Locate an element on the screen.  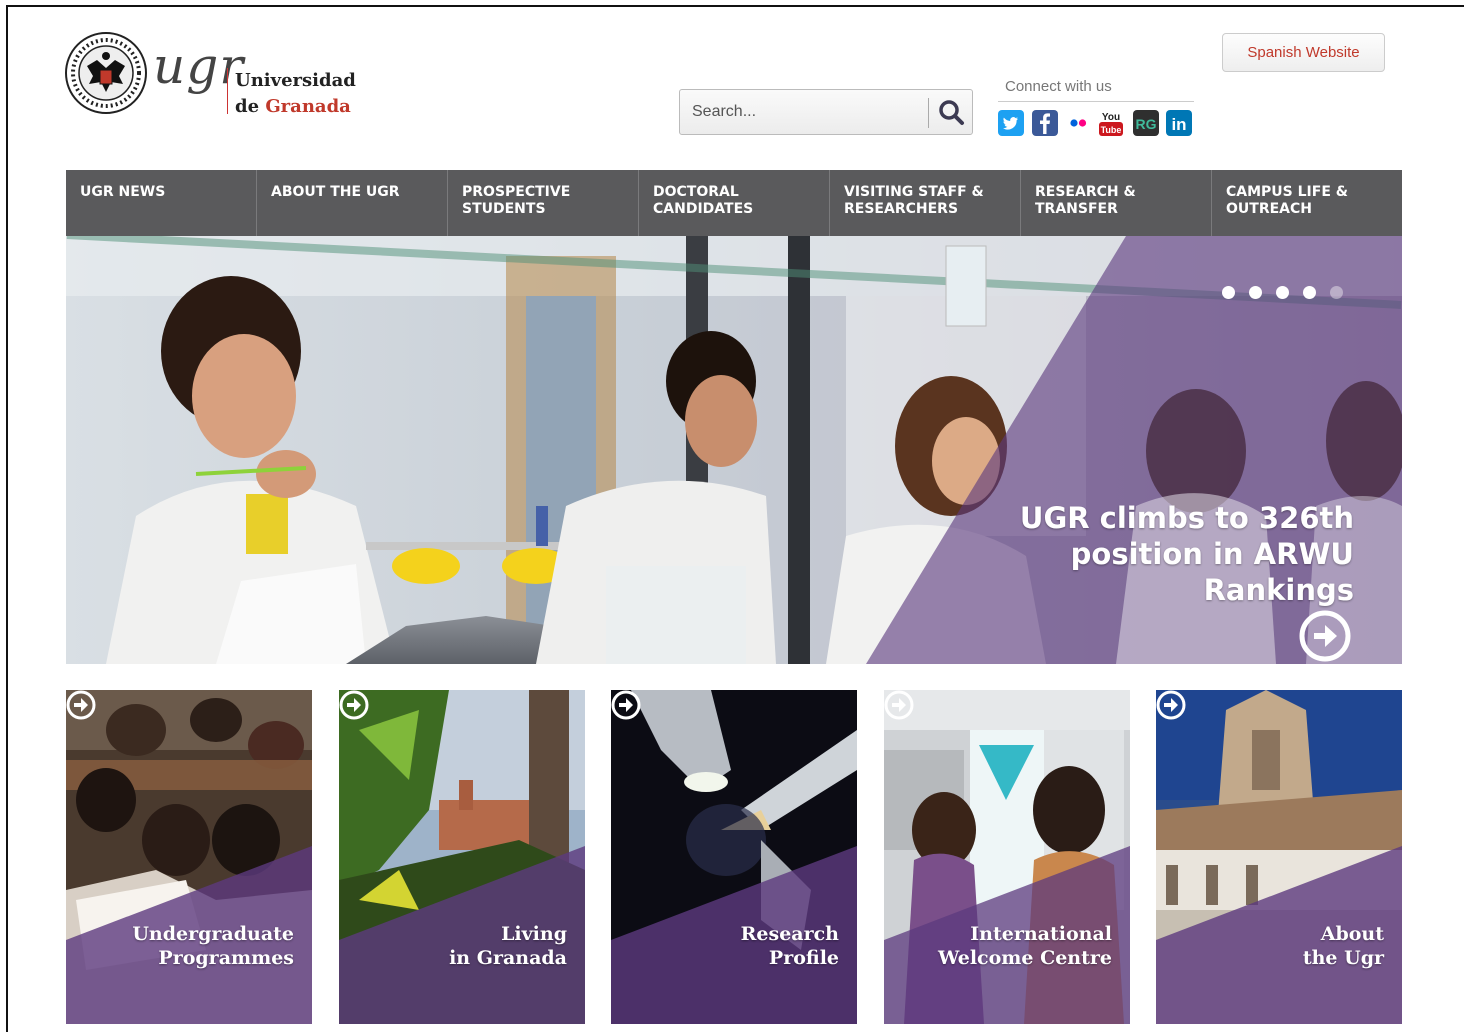
tile-living-in-granada: Living in Granada is located at coordinates (462, 857).